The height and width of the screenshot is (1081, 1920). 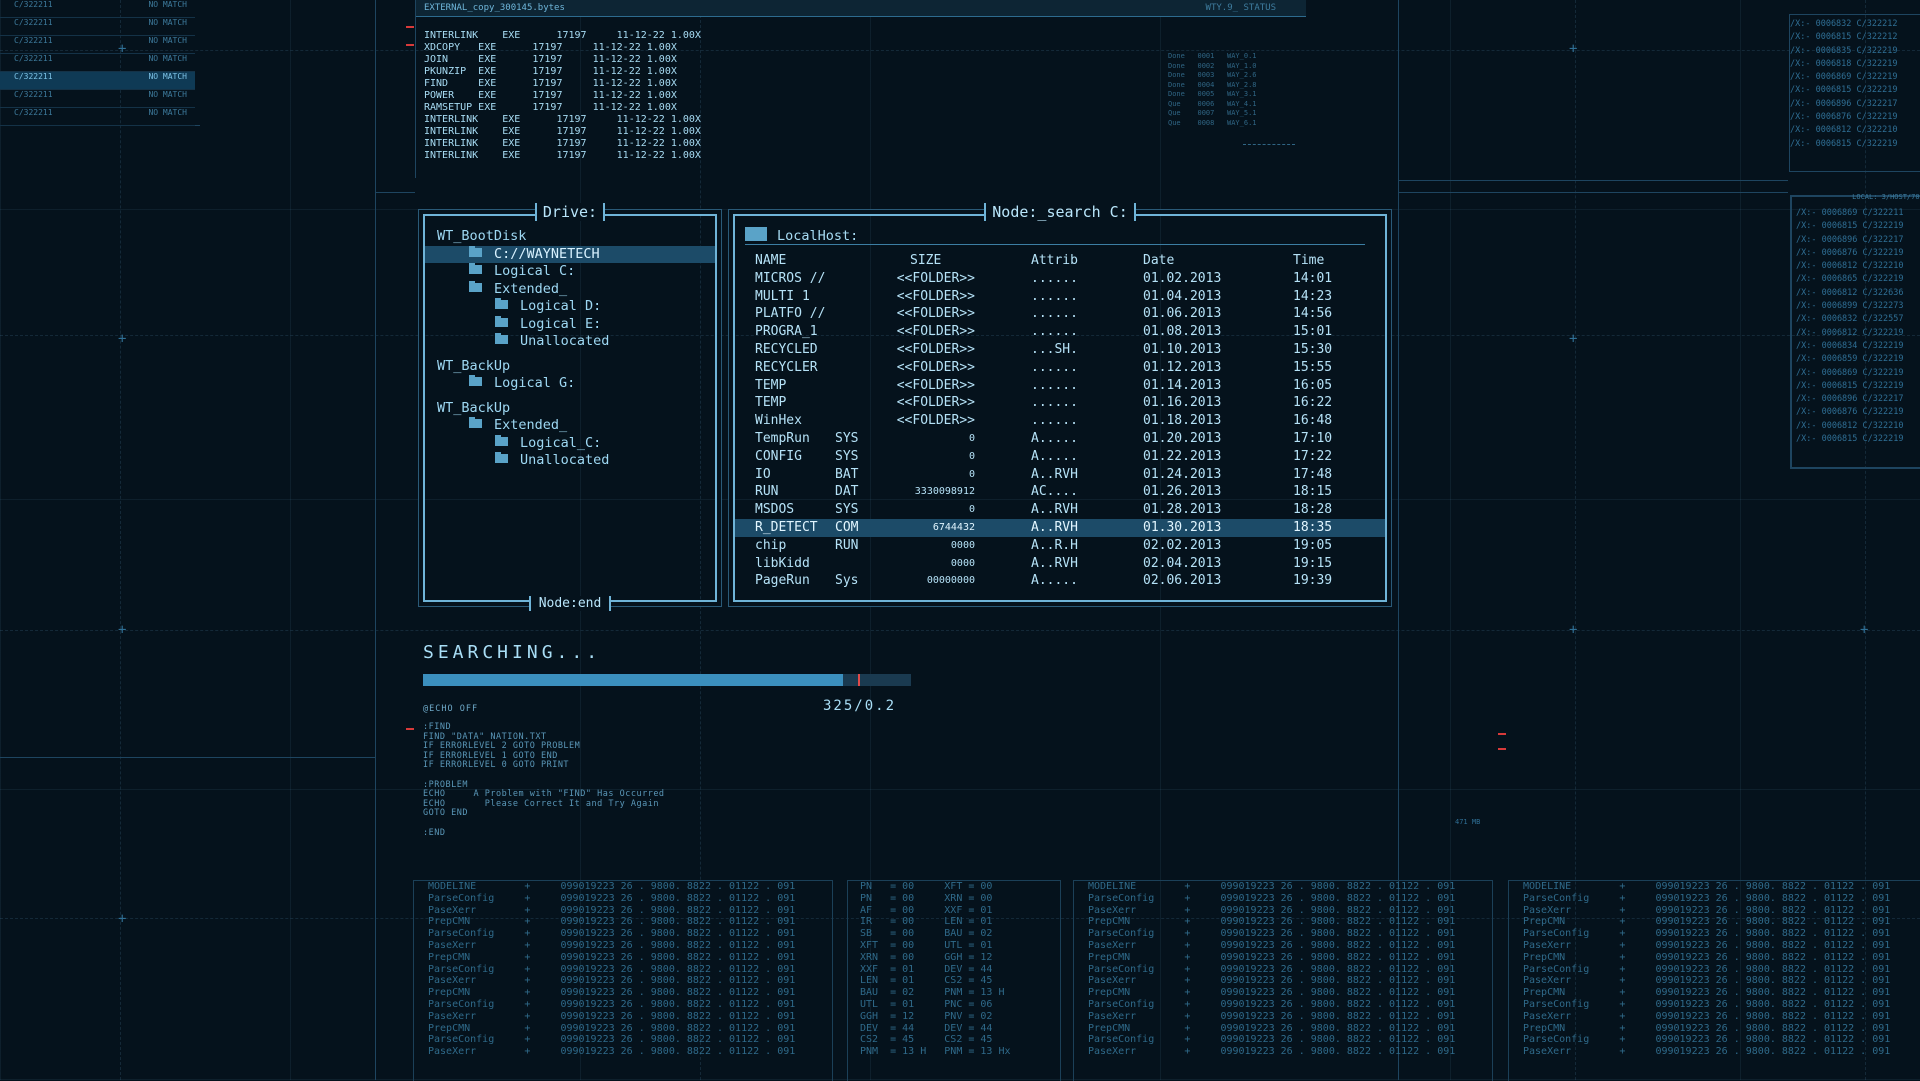 I want to click on file-date: 01.30.2013, so click(x=1182, y=527).